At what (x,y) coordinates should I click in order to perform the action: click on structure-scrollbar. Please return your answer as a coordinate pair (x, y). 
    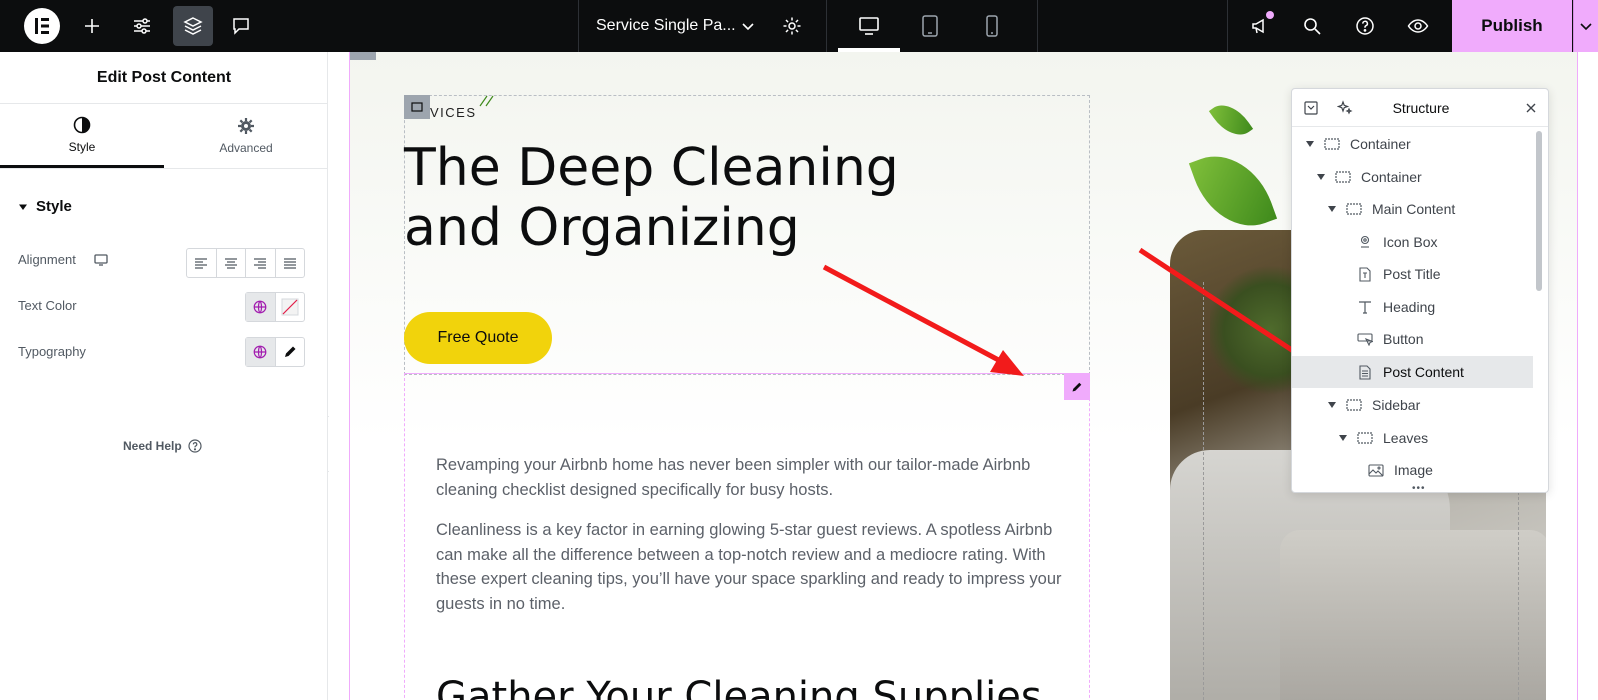
    Looking at the image, I should click on (1539, 211).